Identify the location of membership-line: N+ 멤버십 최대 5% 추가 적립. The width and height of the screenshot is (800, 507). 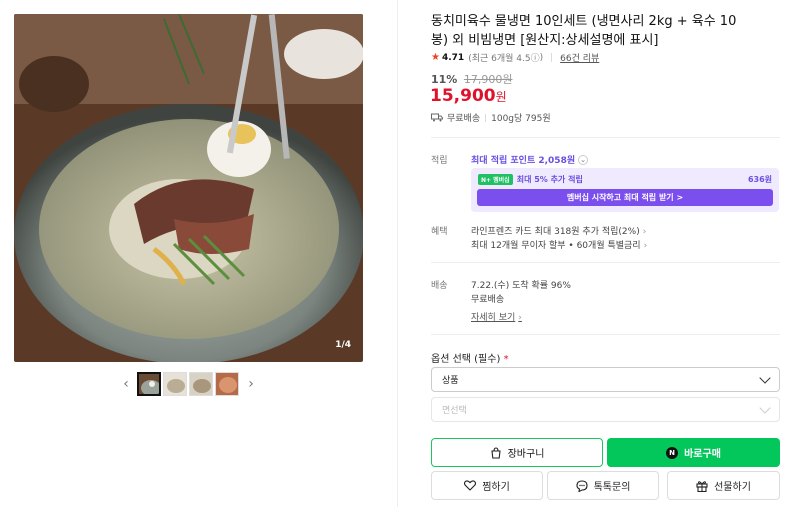
(530, 179).